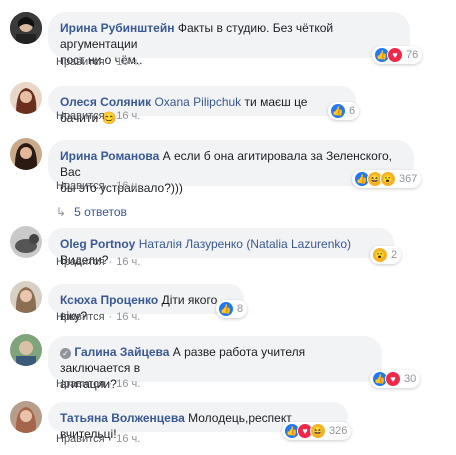  I want to click on reaction-summary: 👍 ♥ 30, so click(395, 379).